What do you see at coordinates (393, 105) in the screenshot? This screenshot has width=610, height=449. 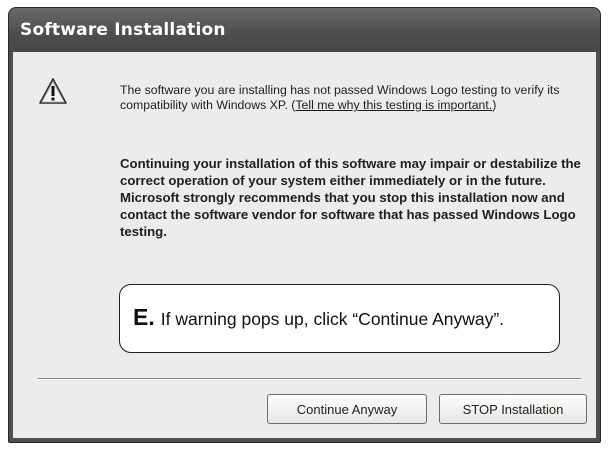 I see `why-testing-important-link: Tell me why this testing is important.` at bounding box center [393, 105].